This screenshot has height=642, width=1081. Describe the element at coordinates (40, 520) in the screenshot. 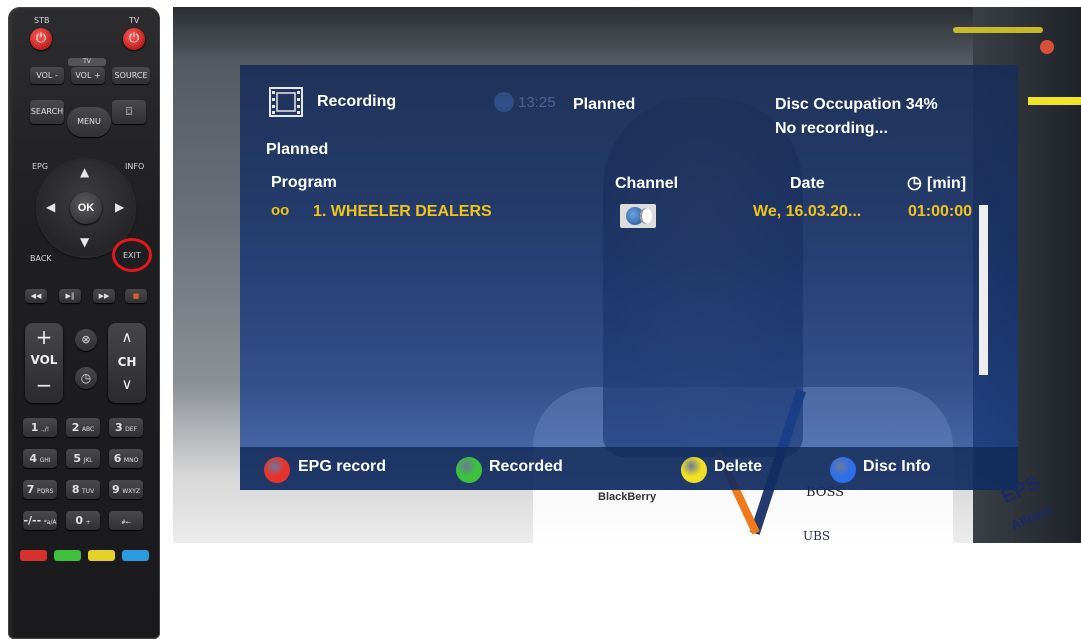

I see `number-key: -/-- *a/A` at that location.